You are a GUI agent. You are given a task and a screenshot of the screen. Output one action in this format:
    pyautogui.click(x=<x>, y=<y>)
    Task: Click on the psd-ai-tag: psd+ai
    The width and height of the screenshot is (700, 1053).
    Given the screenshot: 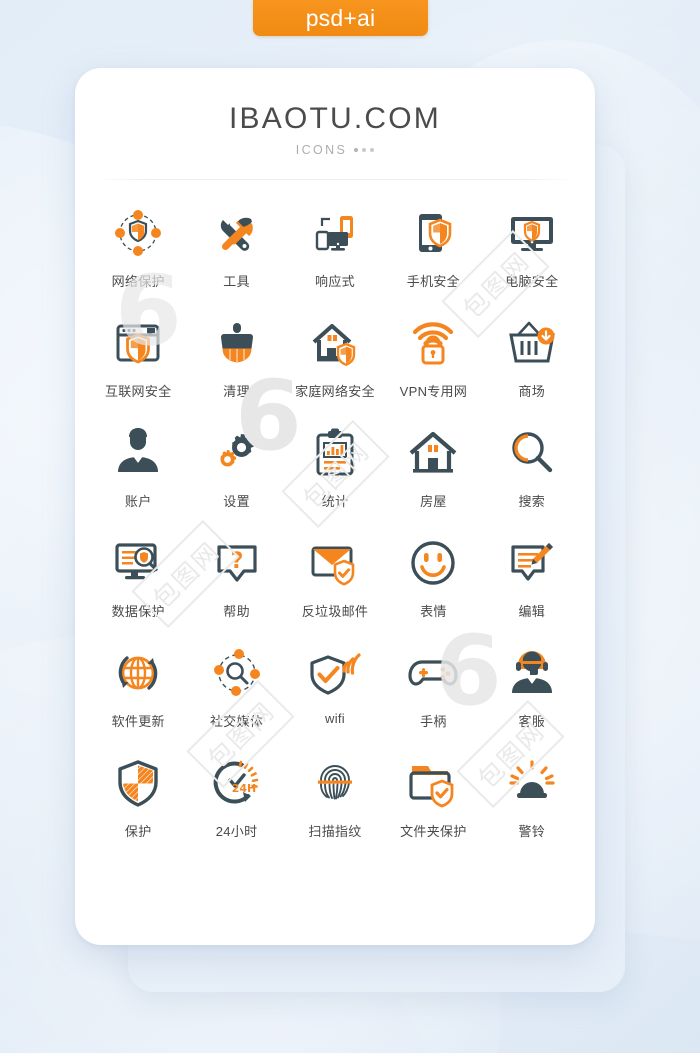 What is the action you would take?
    pyautogui.click(x=340, y=18)
    